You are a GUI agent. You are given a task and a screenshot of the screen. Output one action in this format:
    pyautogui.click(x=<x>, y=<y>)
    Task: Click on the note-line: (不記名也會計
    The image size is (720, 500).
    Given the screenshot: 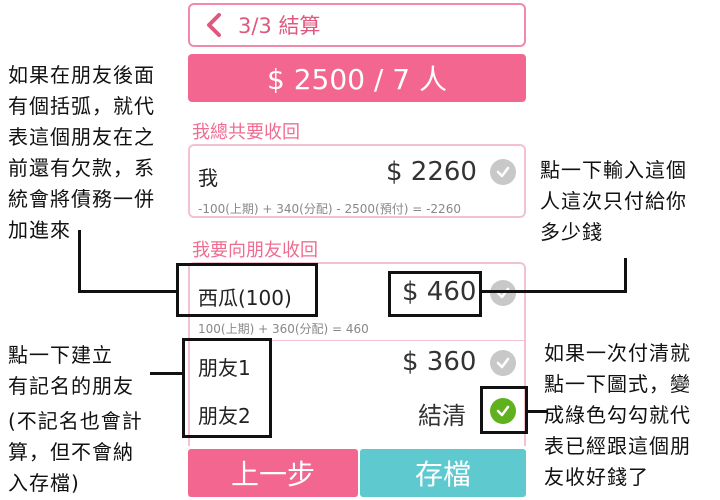 What is the action you would take?
    pyautogui.click(x=75, y=421)
    